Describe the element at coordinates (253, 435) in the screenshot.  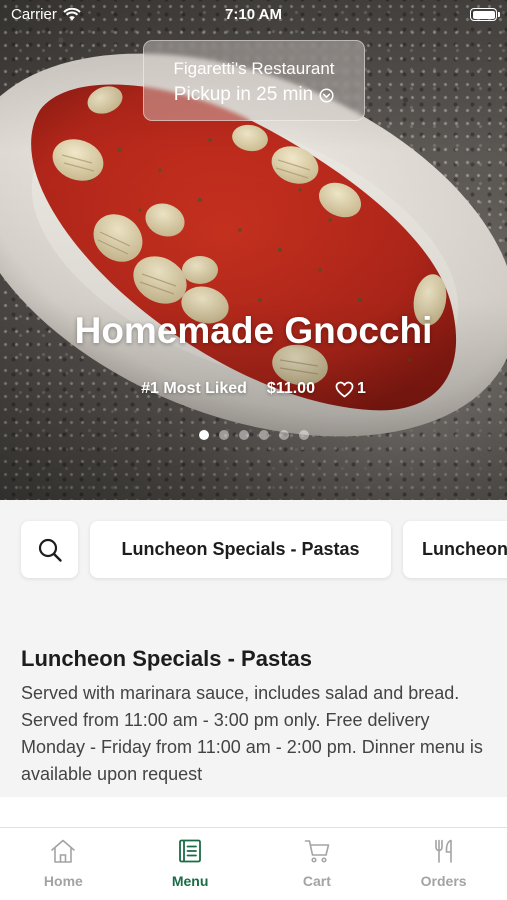
I see `carousel-indicator` at that location.